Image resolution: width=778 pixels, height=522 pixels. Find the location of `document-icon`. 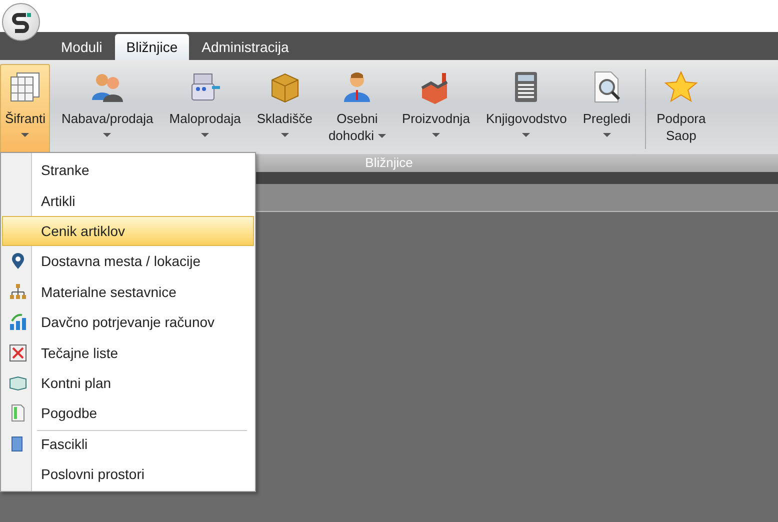

document-icon is located at coordinates (18, 413).